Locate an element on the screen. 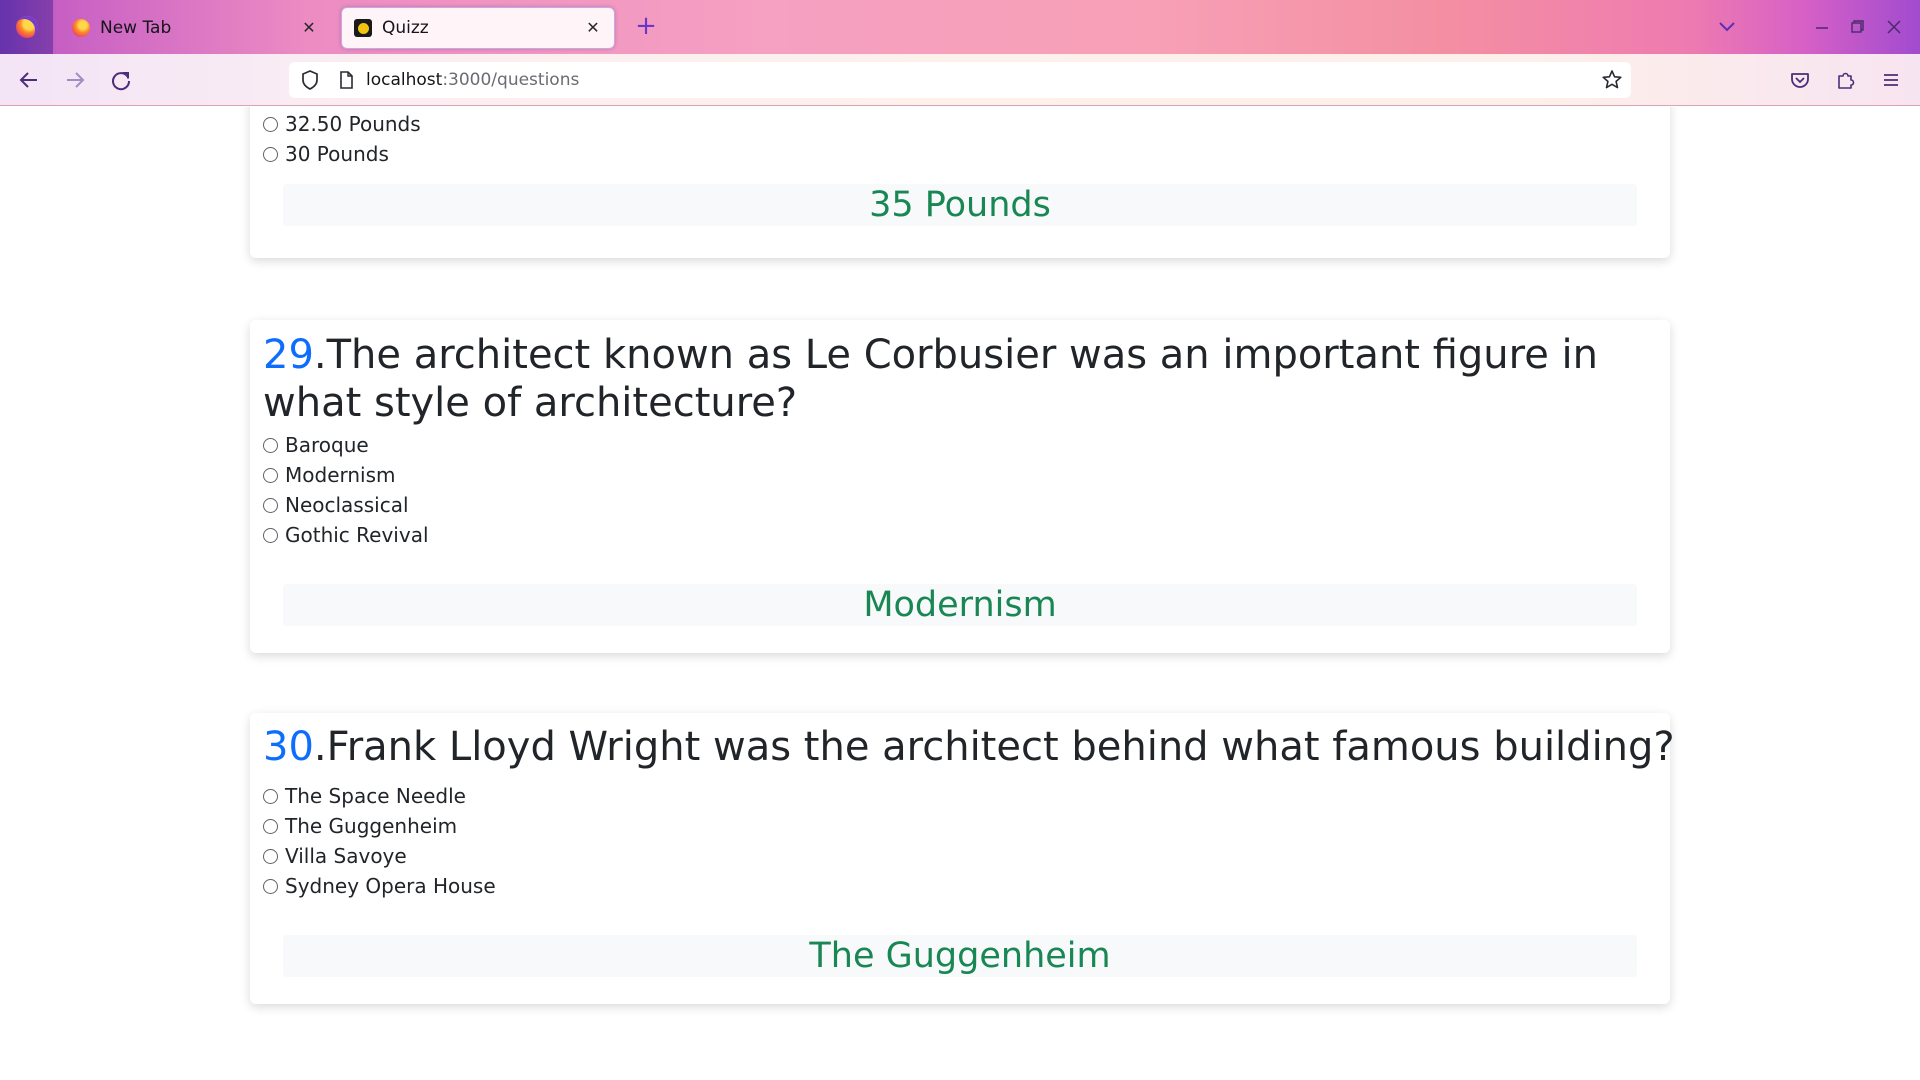 The image size is (1920, 1080). option-label: 30 Pounds is located at coordinates (337, 154).